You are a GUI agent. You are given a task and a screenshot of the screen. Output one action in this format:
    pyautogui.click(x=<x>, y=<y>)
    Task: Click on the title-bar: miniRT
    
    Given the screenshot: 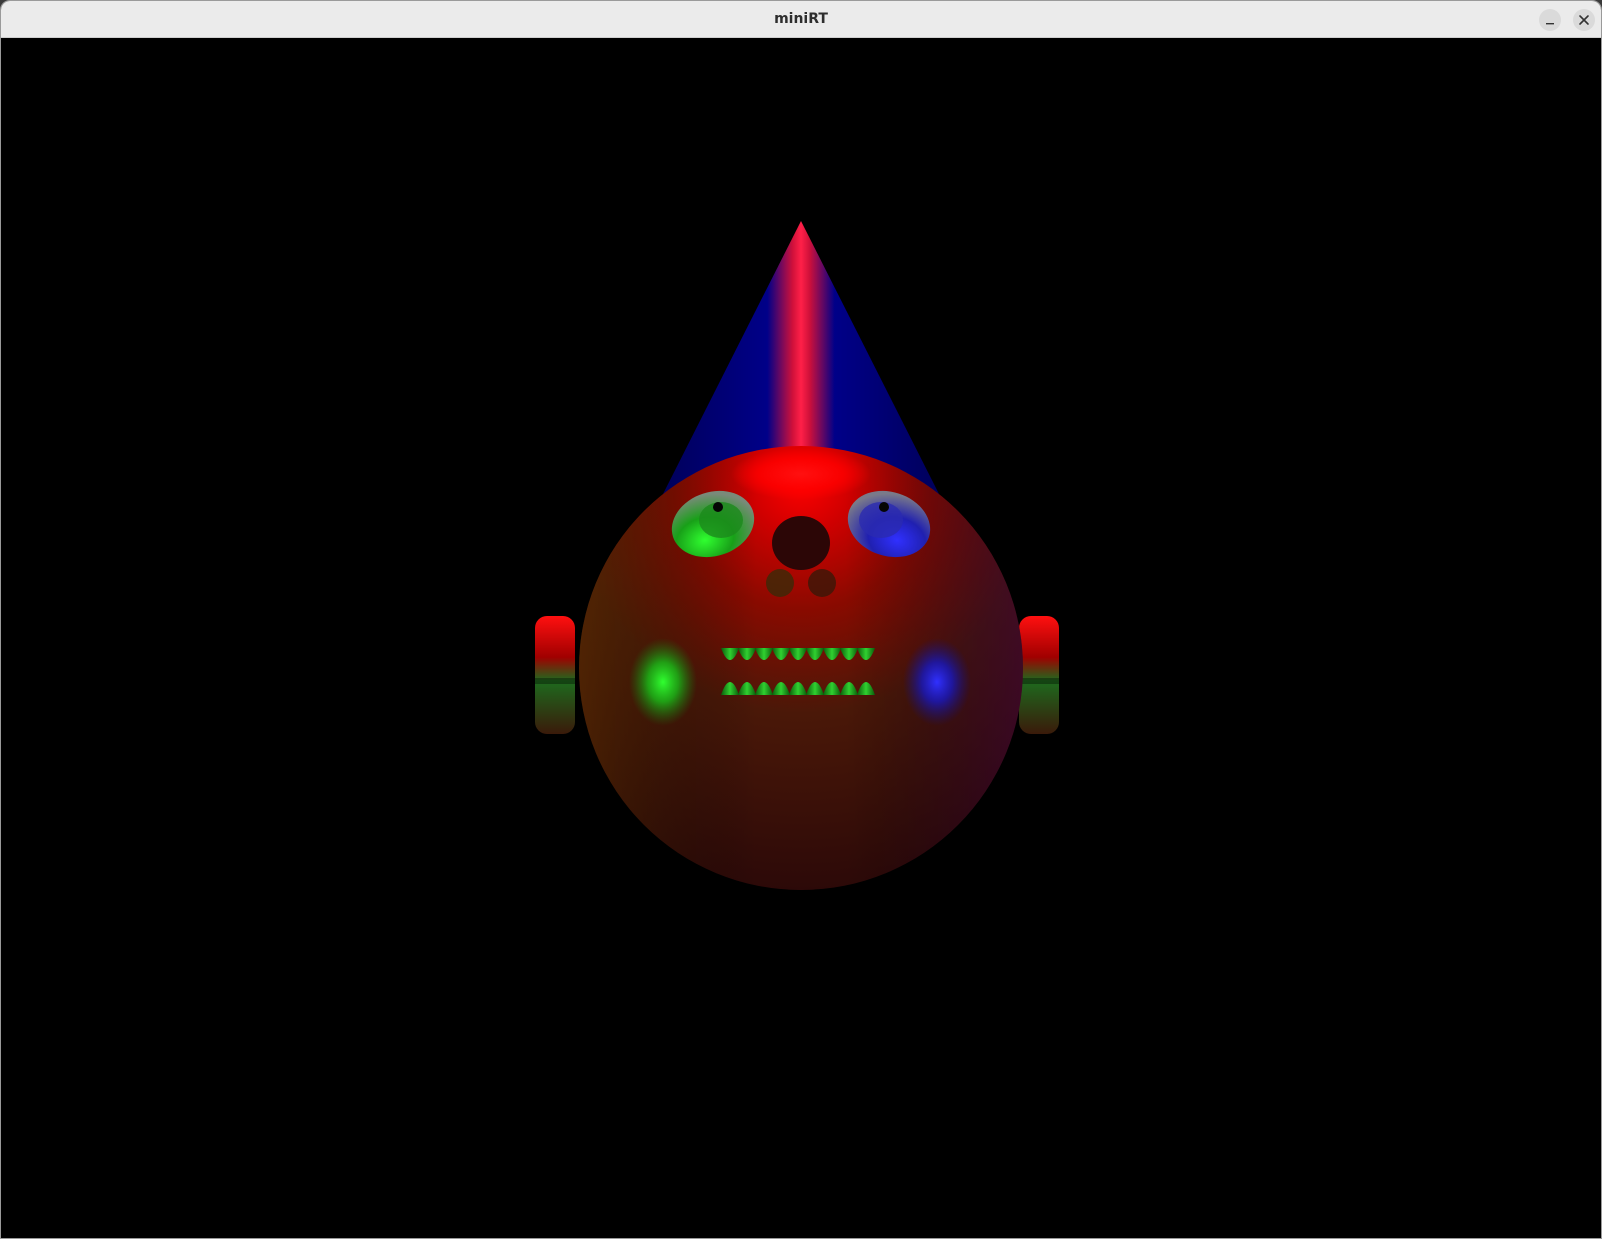 What is the action you would take?
    pyautogui.click(x=801, y=19)
    